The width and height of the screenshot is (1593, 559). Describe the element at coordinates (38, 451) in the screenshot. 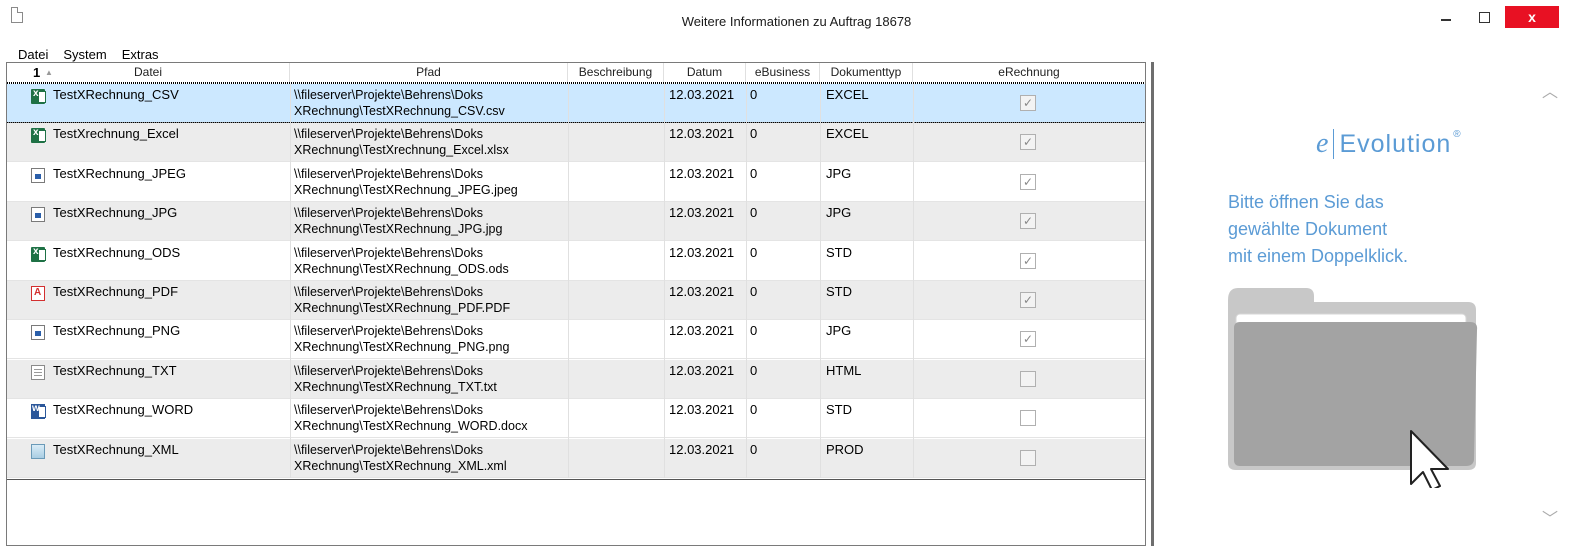

I see `xml-icon` at that location.